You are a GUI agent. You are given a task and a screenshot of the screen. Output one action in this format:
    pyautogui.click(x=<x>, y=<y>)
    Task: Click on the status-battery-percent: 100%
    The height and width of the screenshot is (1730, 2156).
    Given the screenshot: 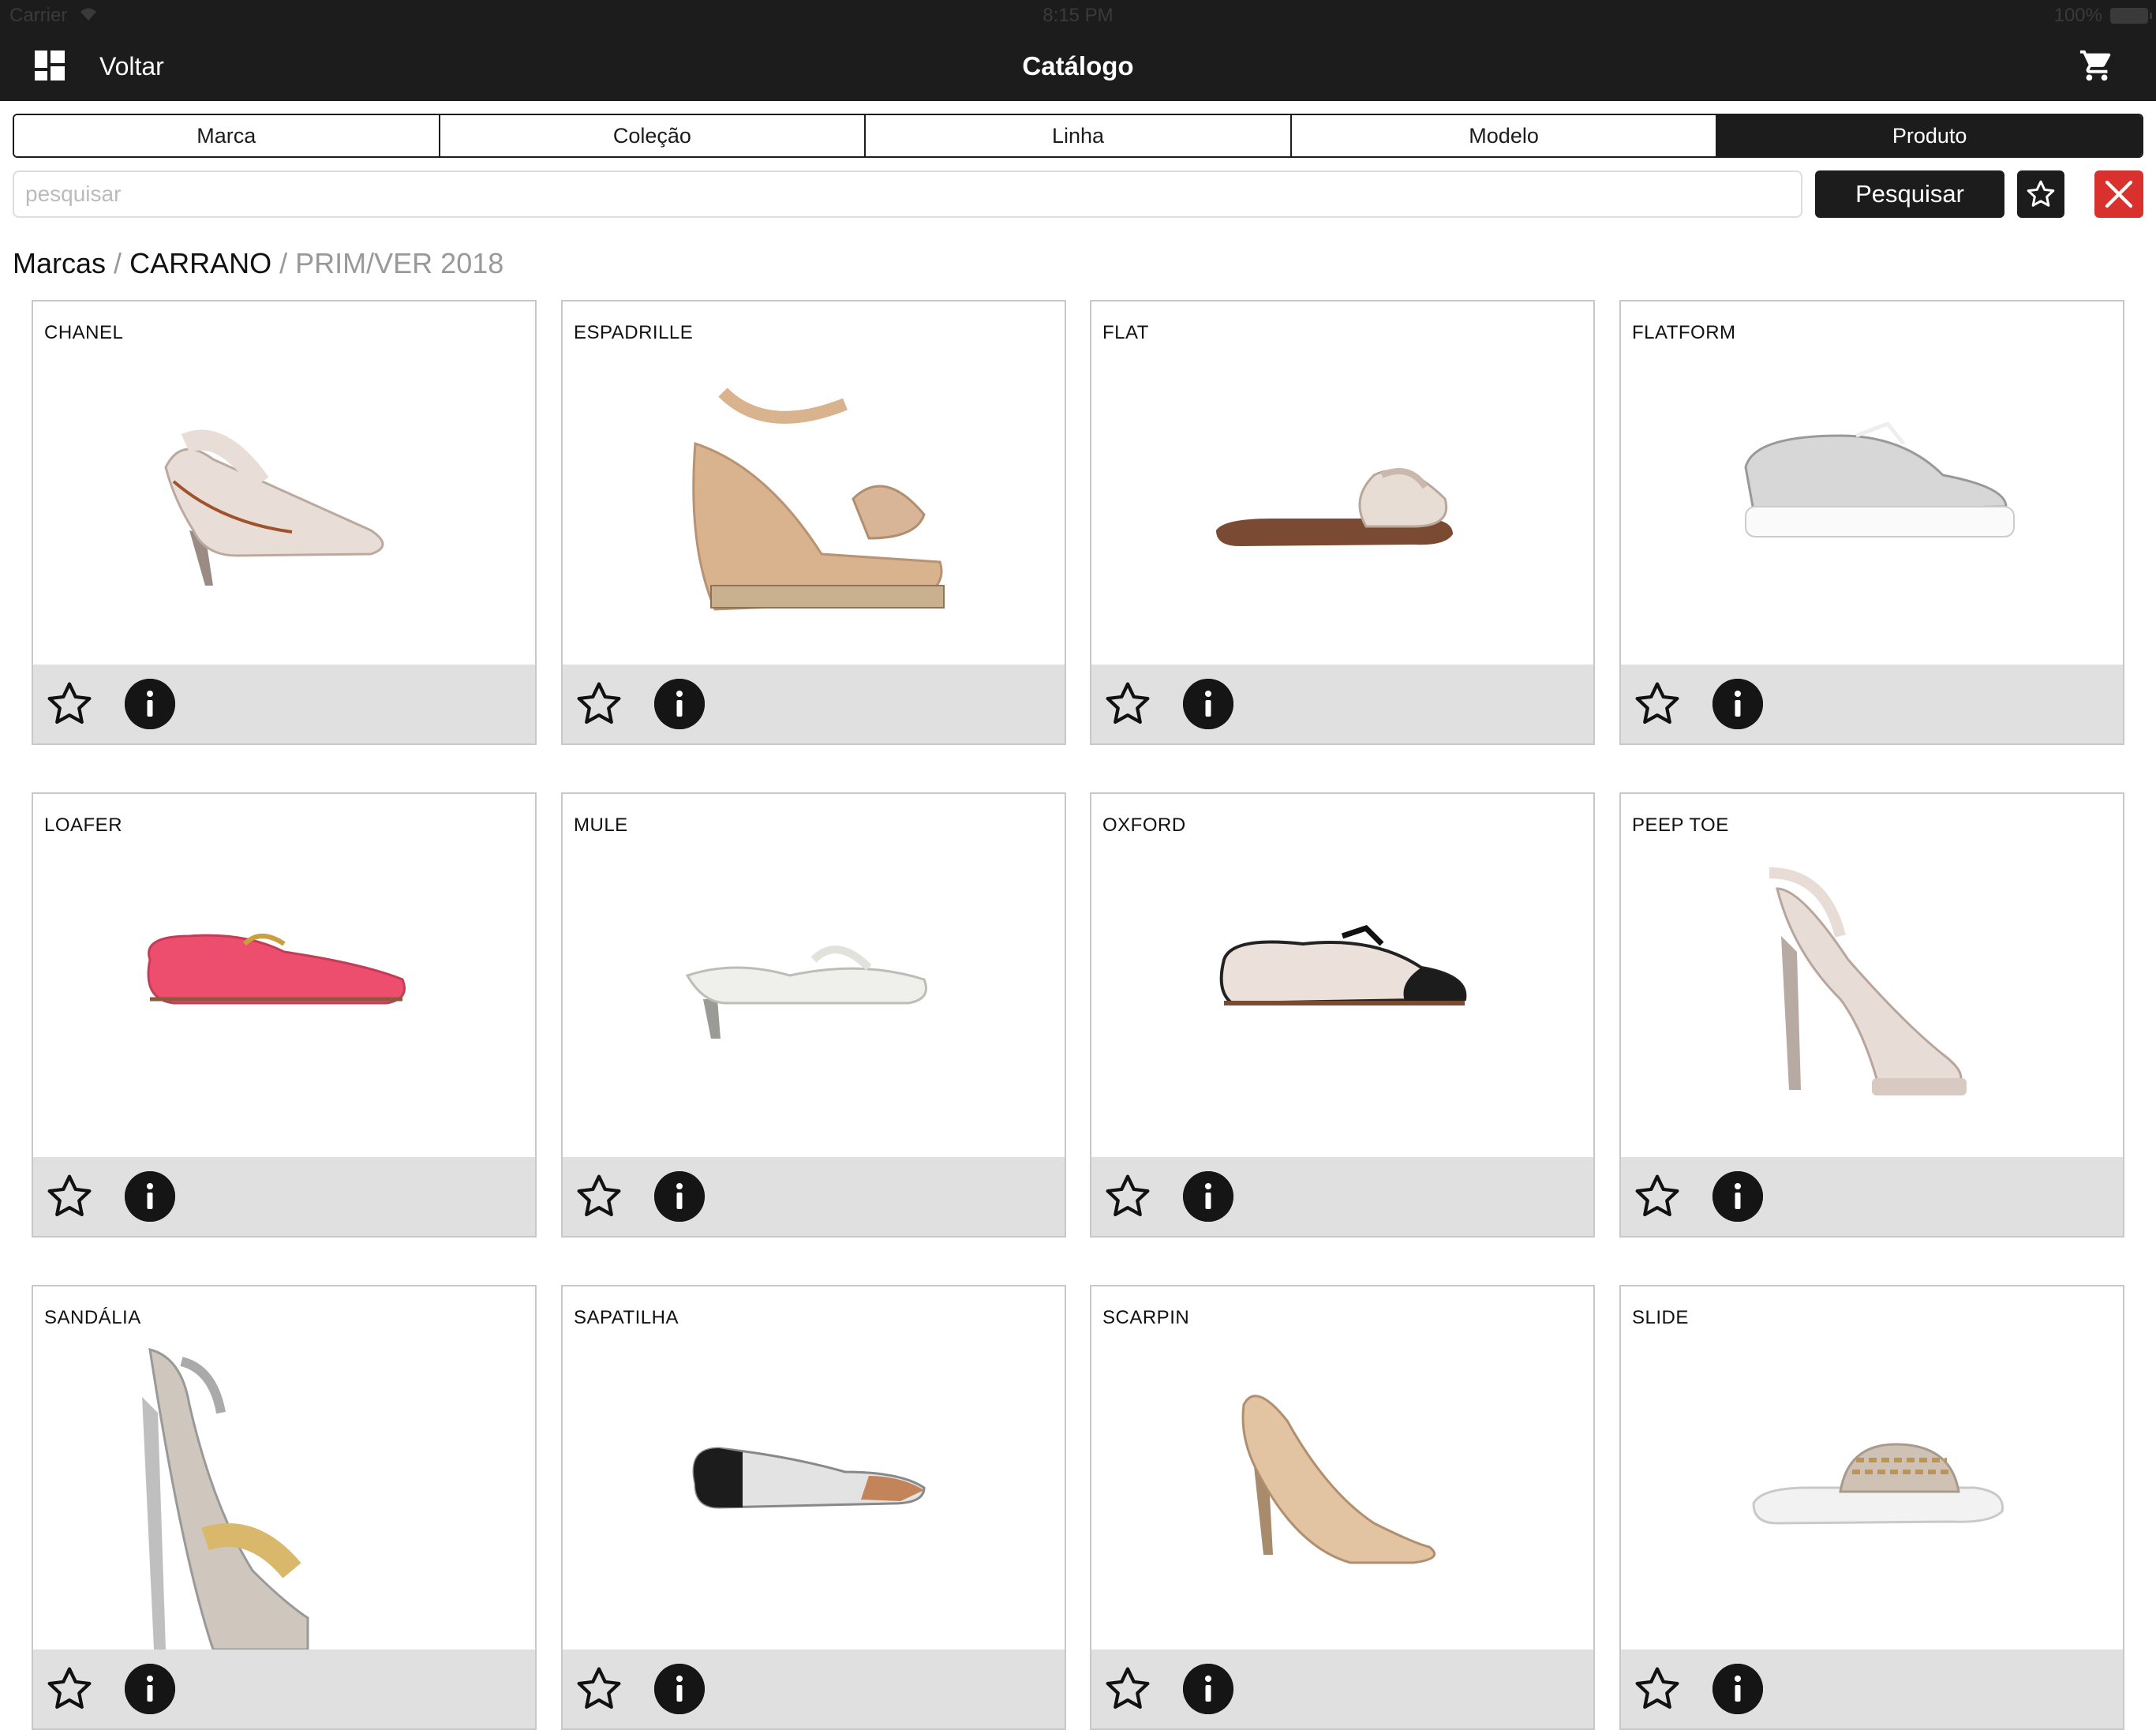 What is the action you would take?
    pyautogui.click(x=2077, y=15)
    